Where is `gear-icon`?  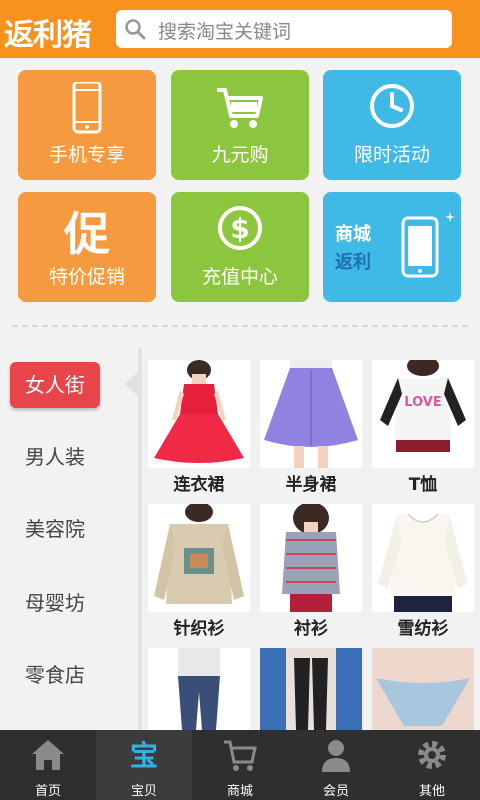
gear-icon is located at coordinates (432, 755).